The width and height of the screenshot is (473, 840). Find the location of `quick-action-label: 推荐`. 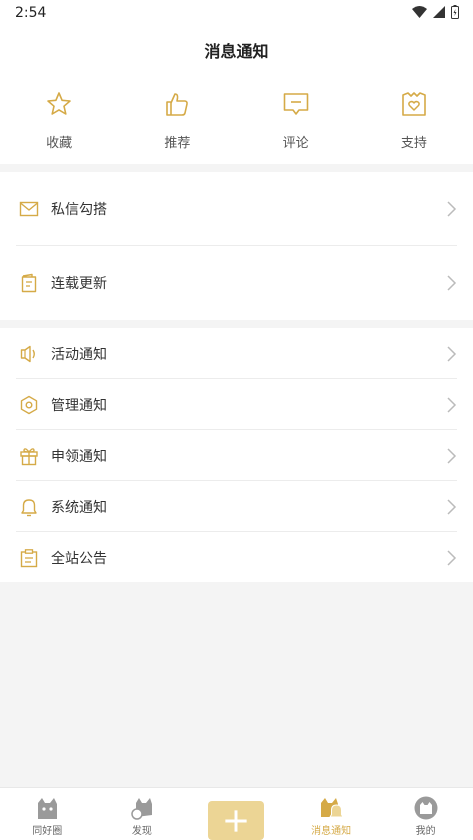

quick-action-label: 推荐 is located at coordinates (177, 143).